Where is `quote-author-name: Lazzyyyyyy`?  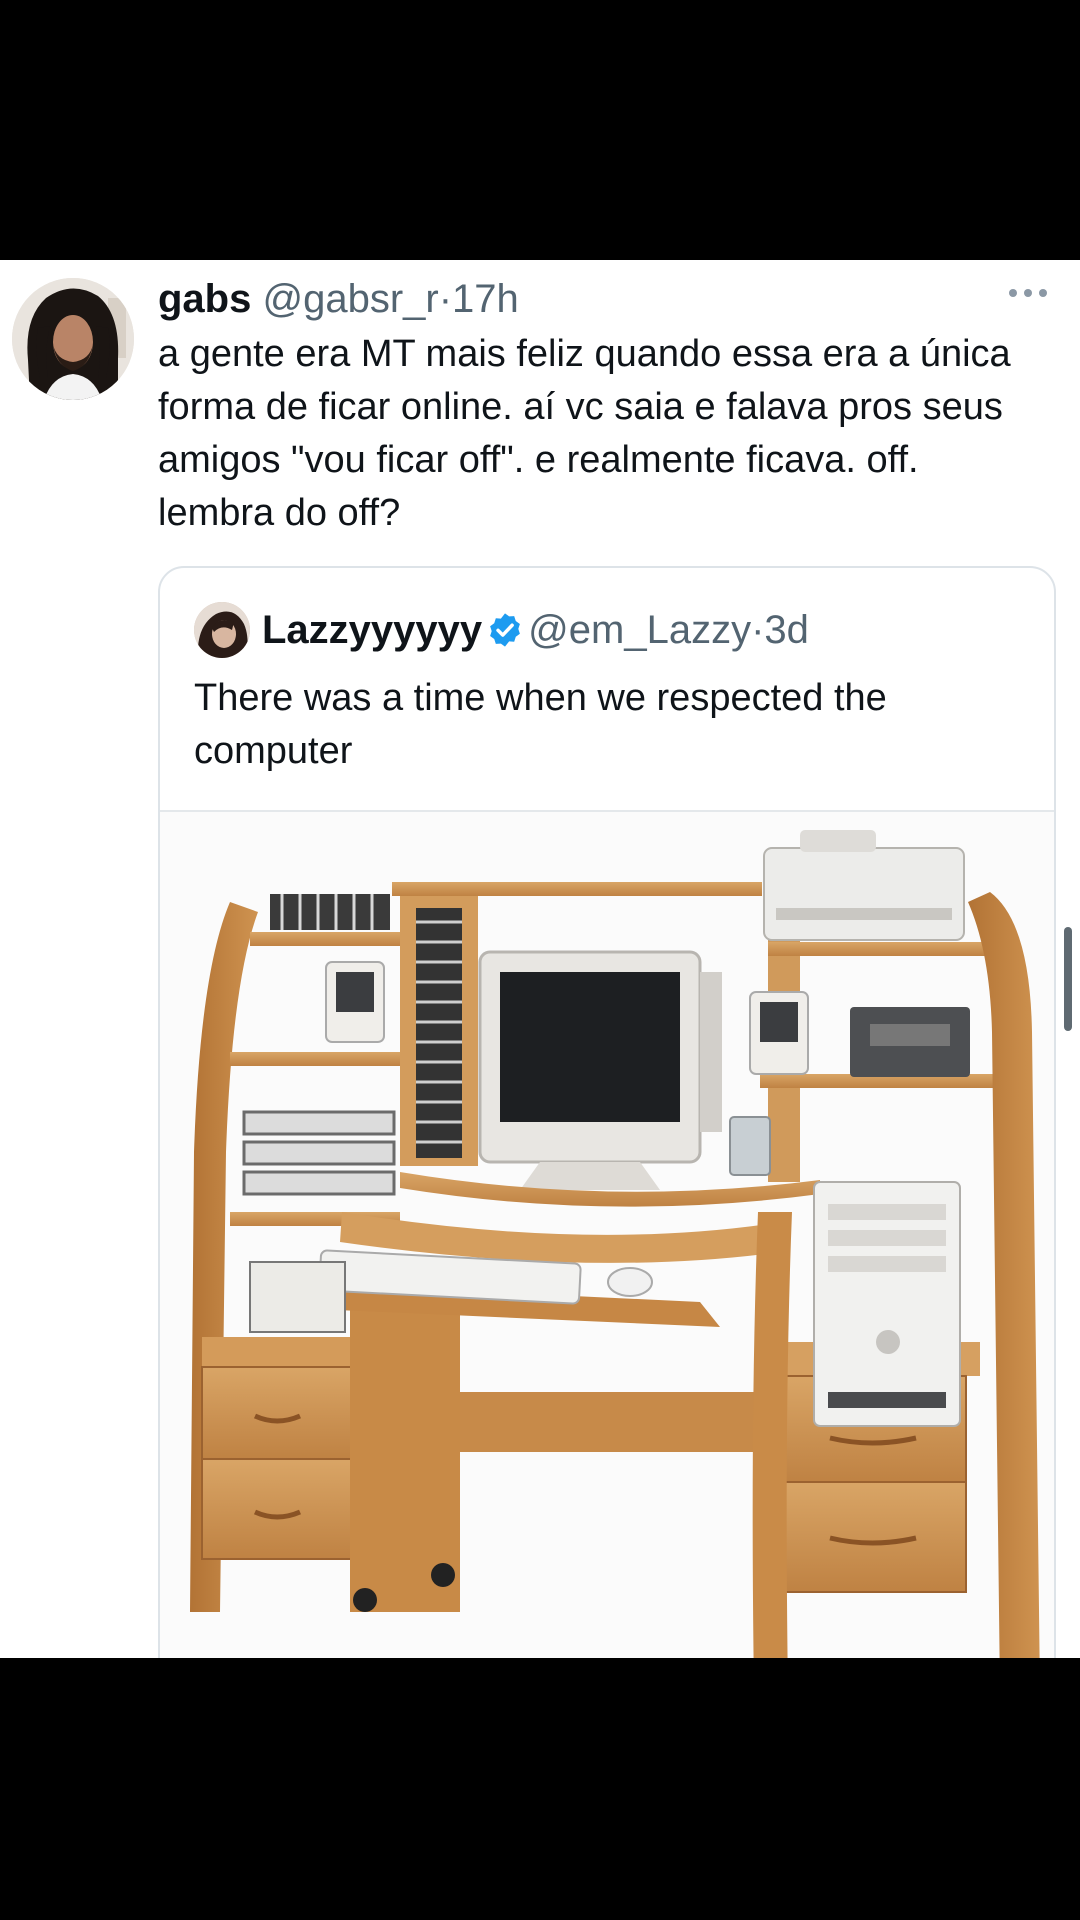
quote-author-name: Lazzyyyyyy is located at coordinates (372, 630).